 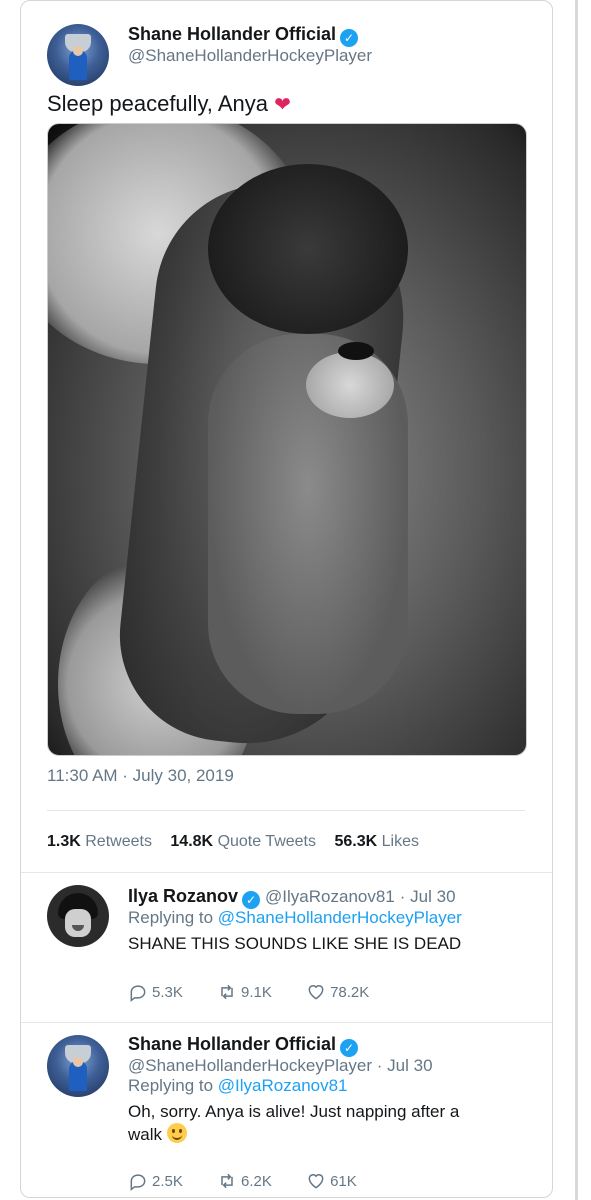 What do you see at coordinates (400, 841) in the screenshot?
I see `likes-label: Likes` at bounding box center [400, 841].